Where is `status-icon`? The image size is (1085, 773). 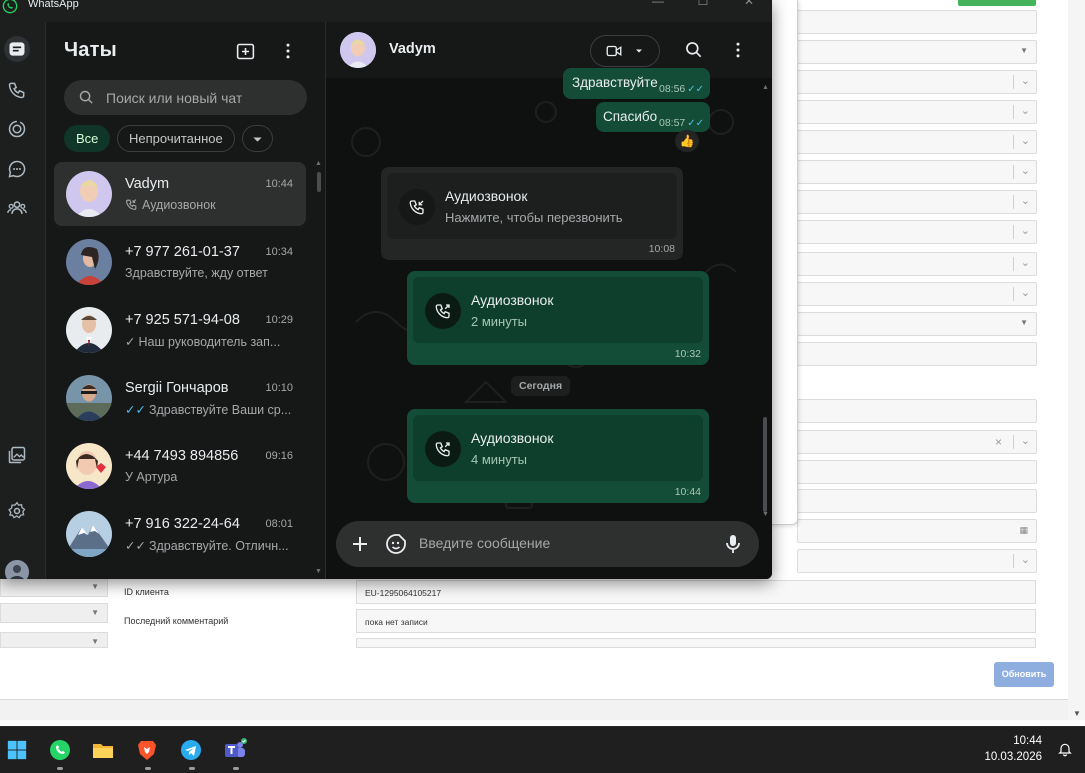
status-icon is located at coordinates (17, 129).